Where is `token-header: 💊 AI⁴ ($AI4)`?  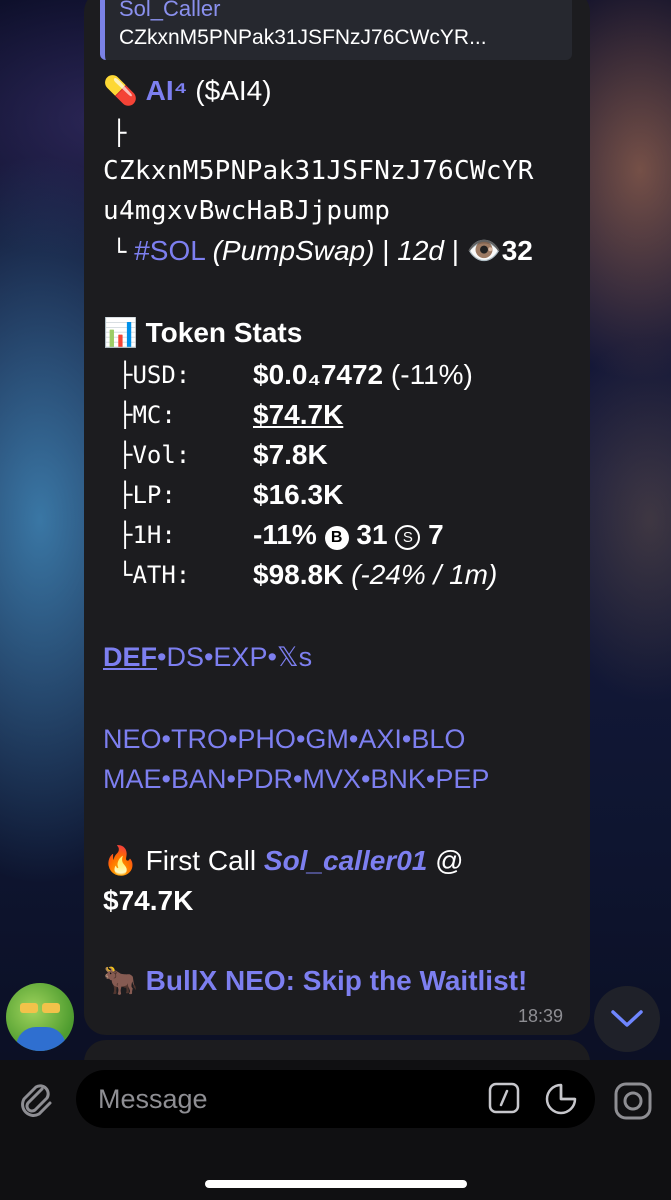
token-header: 💊 AI⁴ ($AI4) is located at coordinates (187, 91).